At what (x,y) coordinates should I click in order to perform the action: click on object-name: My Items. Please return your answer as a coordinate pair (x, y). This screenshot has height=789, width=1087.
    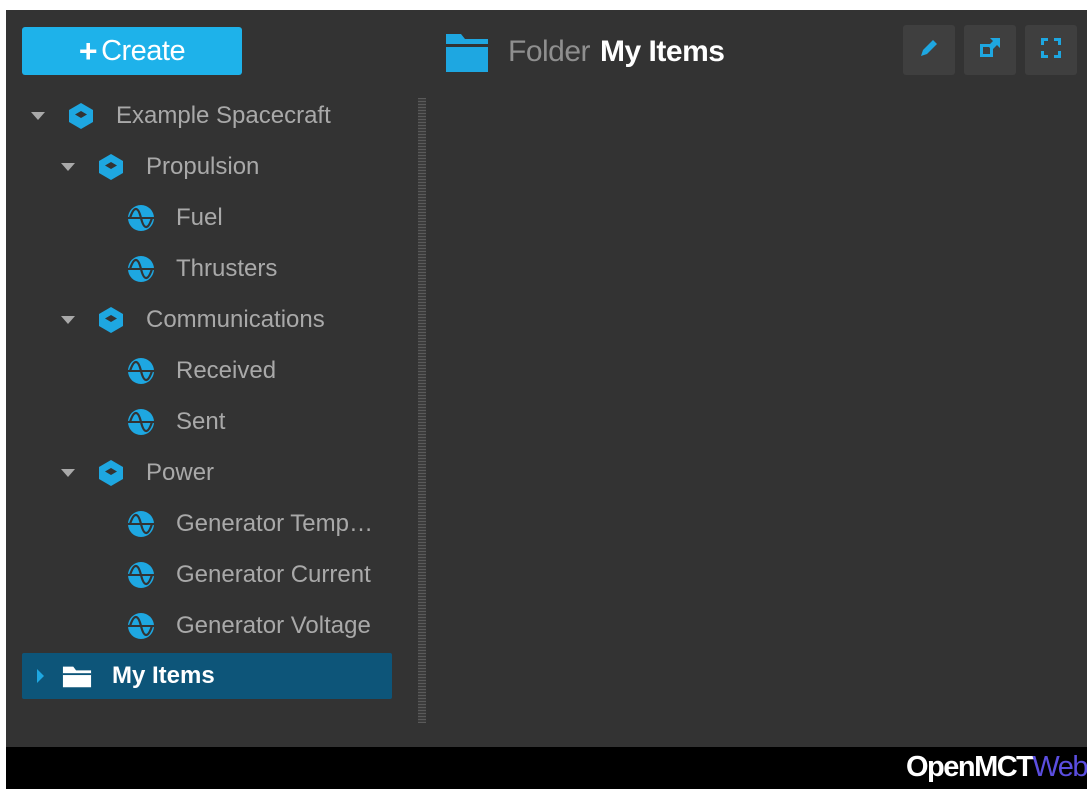
    Looking at the image, I should click on (662, 51).